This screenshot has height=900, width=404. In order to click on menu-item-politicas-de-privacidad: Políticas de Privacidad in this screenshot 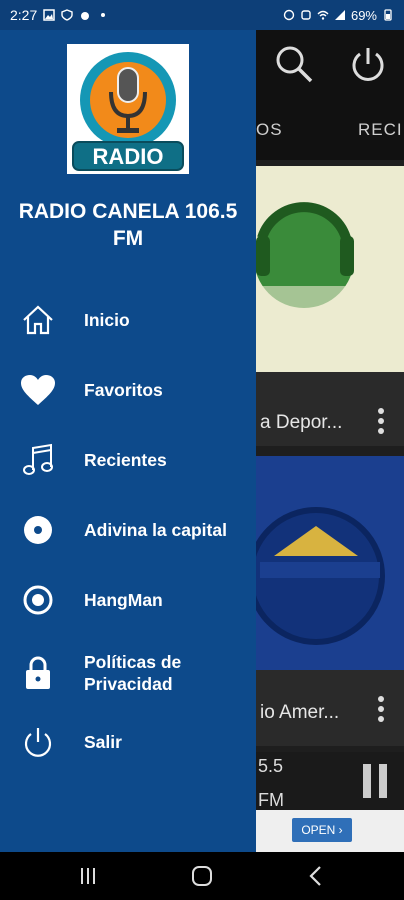, I will do `click(128, 673)`.